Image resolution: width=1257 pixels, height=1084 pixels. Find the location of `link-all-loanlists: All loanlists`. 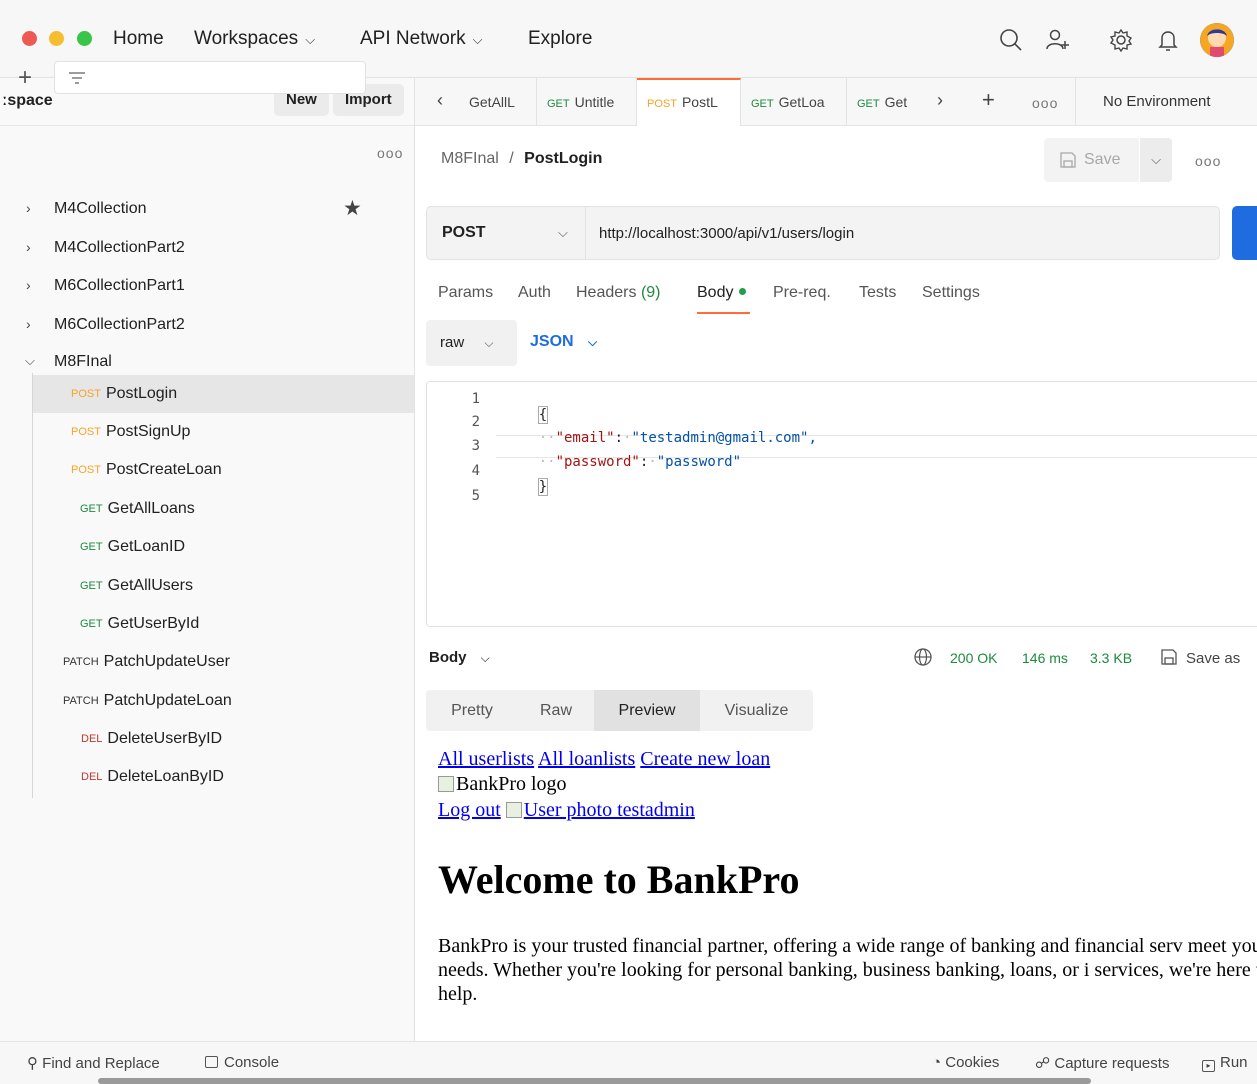

link-all-loanlists: All loanlists is located at coordinates (586, 759).